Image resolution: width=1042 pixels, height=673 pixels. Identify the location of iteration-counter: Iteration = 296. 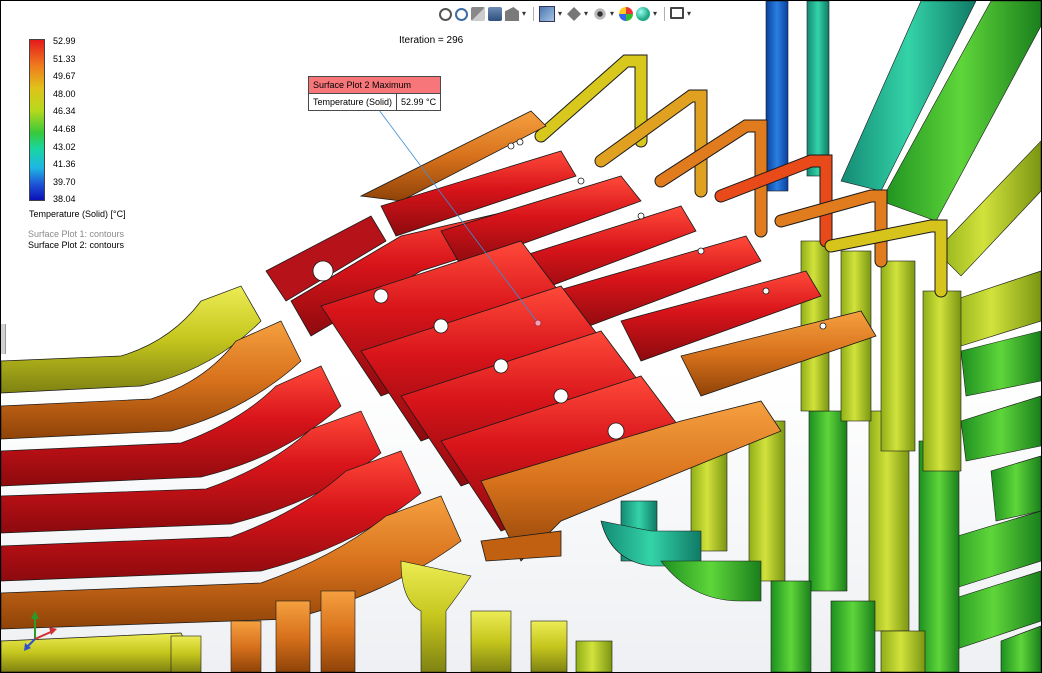
(431, 40).